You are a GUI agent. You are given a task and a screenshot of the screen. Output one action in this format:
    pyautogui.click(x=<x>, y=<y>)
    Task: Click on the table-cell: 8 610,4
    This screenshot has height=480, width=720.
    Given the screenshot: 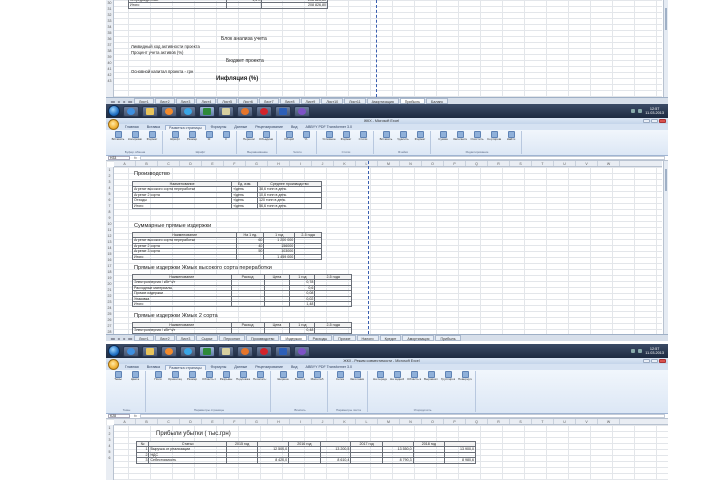 What is the action you would take?
    pyautogui.click(x=335, y=460)
    